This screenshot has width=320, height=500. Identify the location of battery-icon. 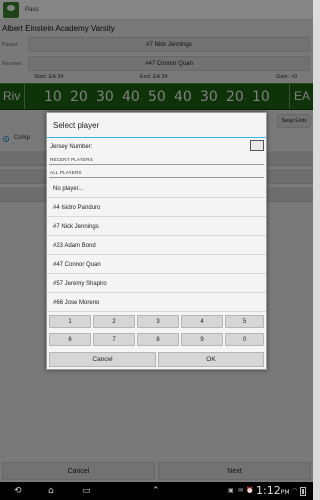
(303, 491).